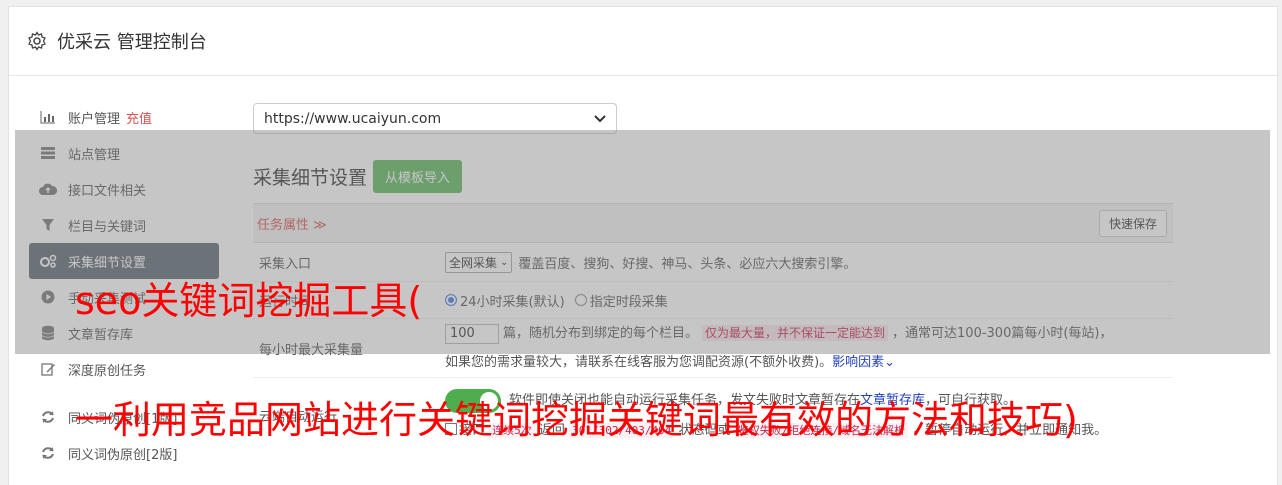 The width and height of the screenshot is (1282, 485). I want to click on sidebar-item-label: 深度原创任务, so click(107, 371).